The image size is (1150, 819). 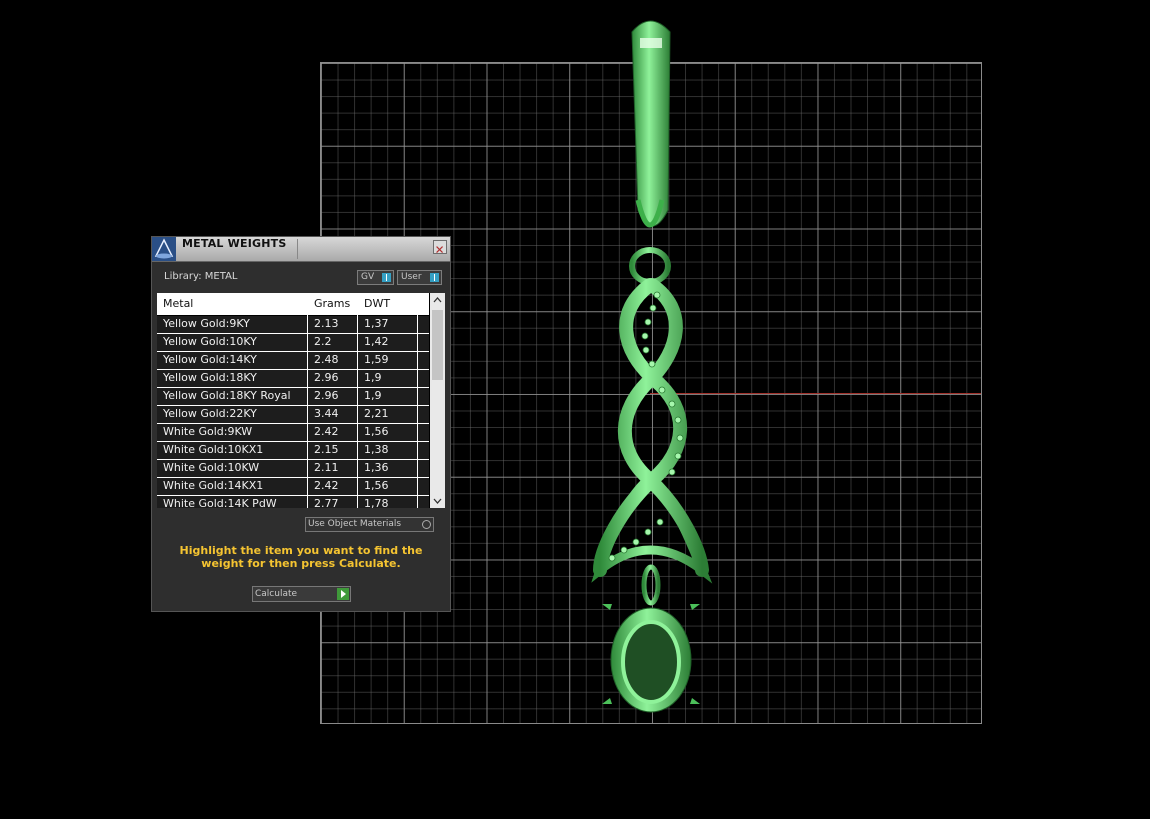 What do you see at coordinates (210, 359) in the screenshot?
I see `cell-metal: Yellow Gold:14KY` at bounding box center [210, 359].